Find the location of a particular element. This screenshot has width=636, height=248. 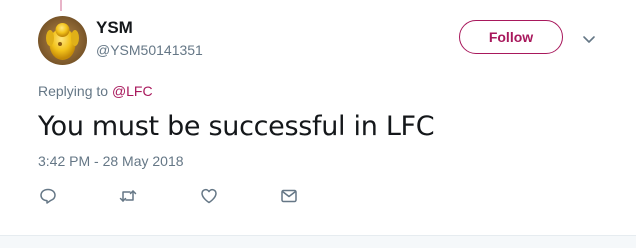

avatar-image is located at coordinates (62, 40).